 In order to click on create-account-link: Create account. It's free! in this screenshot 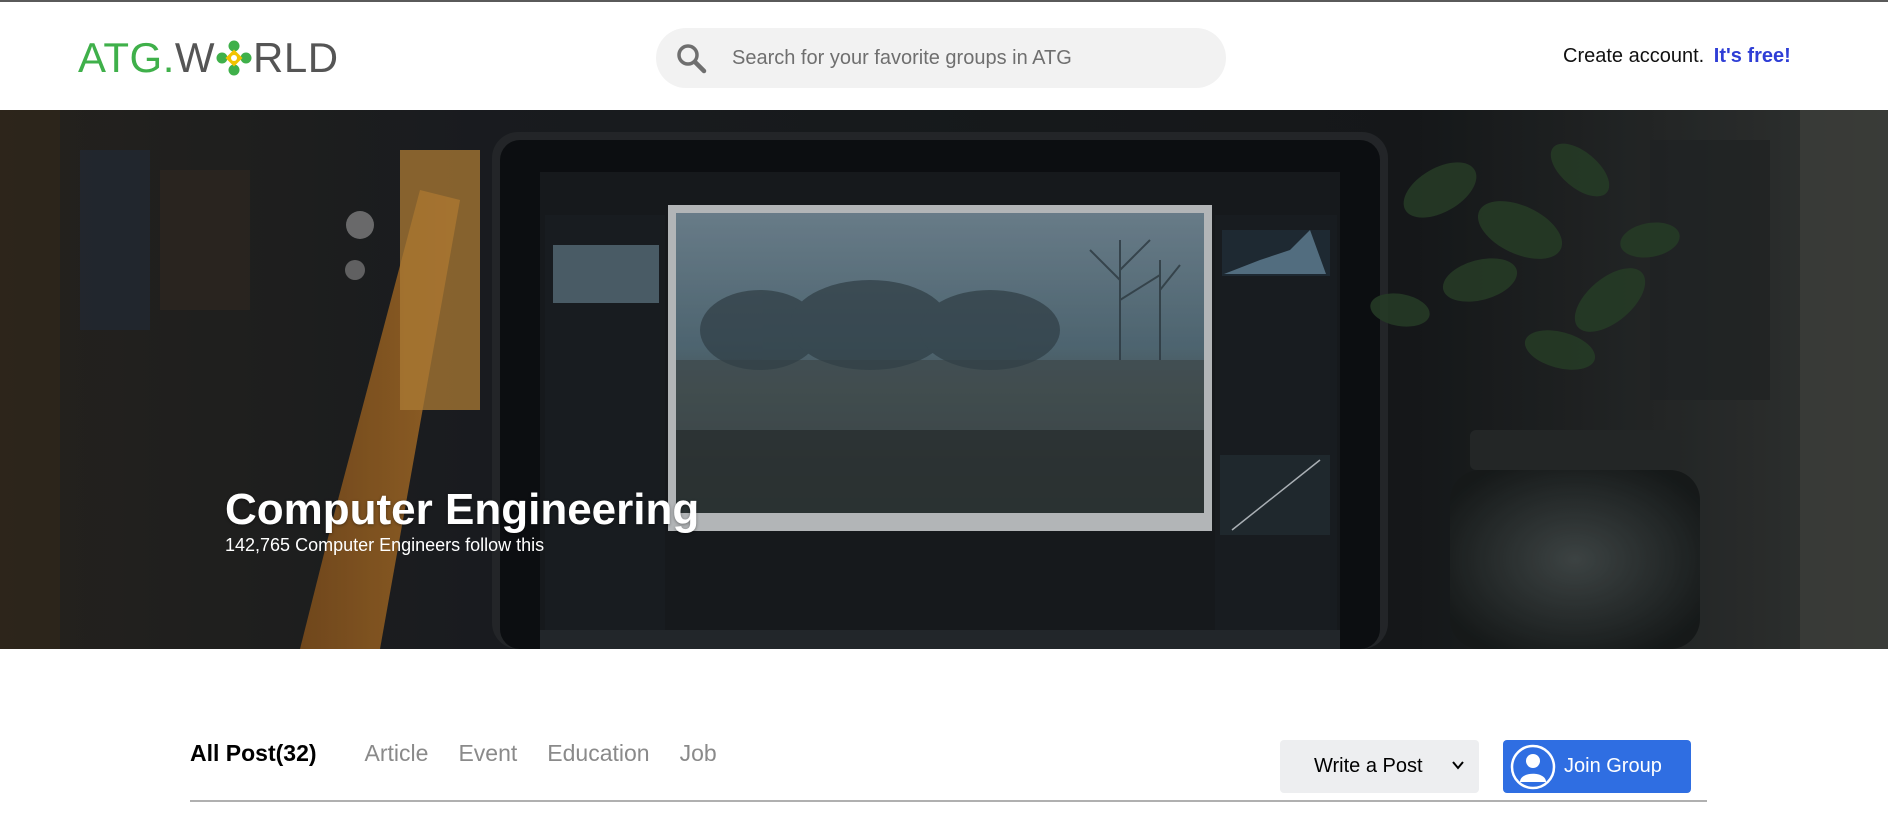, I will do `click(1677, 56)`.